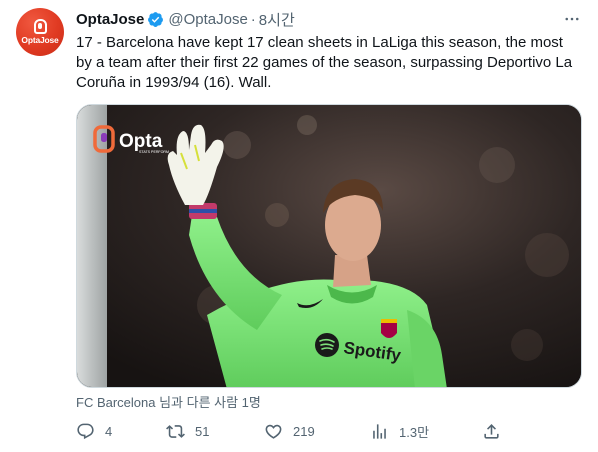 Image resolution: width=598 pixels, height=452 pixels. I want to click on verified-badge-icon, so click(156, 19).